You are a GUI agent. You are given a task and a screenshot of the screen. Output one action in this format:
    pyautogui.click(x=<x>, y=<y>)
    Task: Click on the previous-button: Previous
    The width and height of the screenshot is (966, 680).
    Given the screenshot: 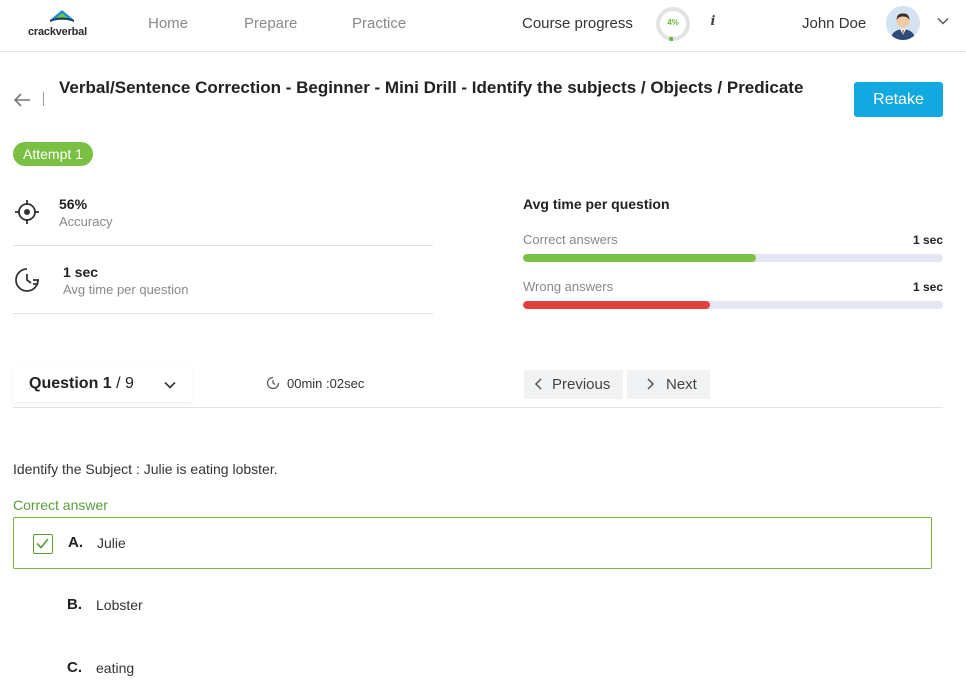 What is the action you would take?
    pyautogui.click(x=573, y=384)
    